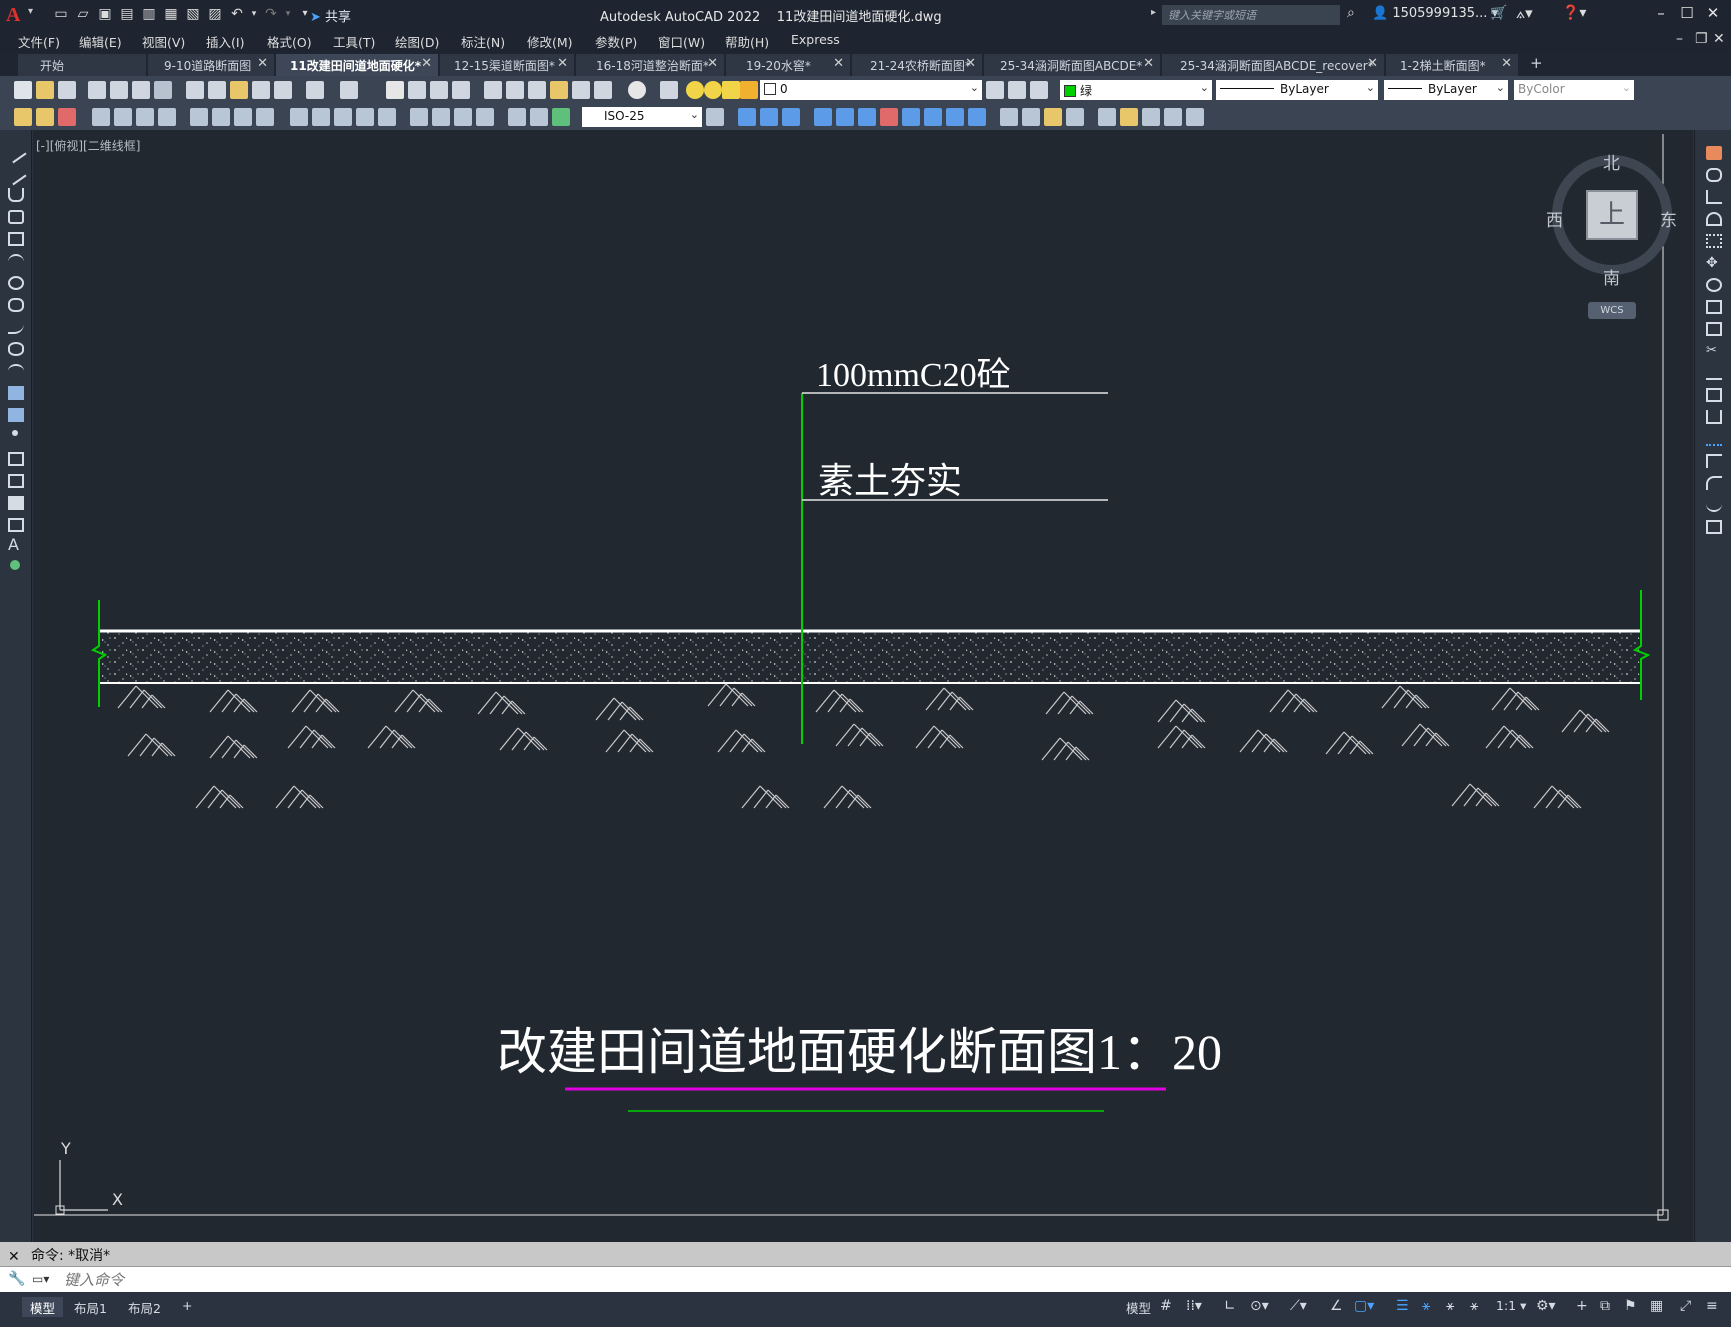 This screenshot has width=1731, height=1327. Describe the element at coordinates (1554, 218) in the screenshot. I see `viewcube-west: 西` at that location.